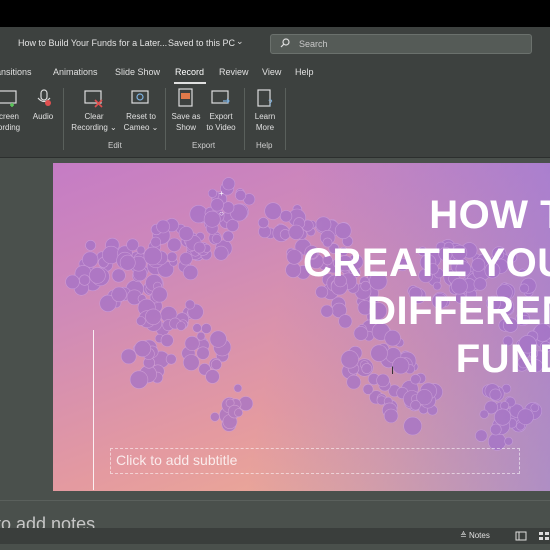  What do you see at coordinates (265, 98) in the screenshot?
I see `learn-more-icon: ?` at bounding box center [265, 98].